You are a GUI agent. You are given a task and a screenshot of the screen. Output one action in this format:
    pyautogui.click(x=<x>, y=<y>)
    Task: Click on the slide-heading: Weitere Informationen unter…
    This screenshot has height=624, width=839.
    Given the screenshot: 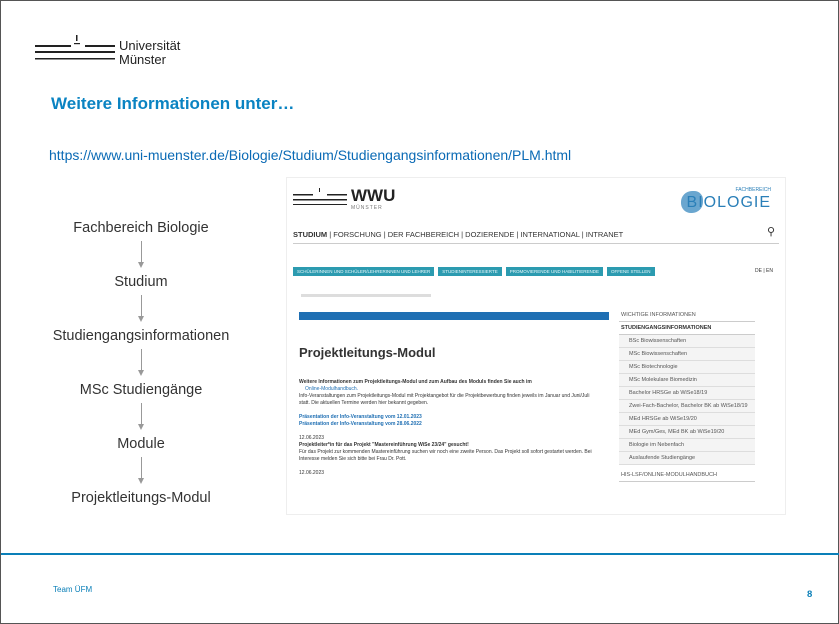 What is the action you would take?
    pyautogui.click(x=173, y=103)
    